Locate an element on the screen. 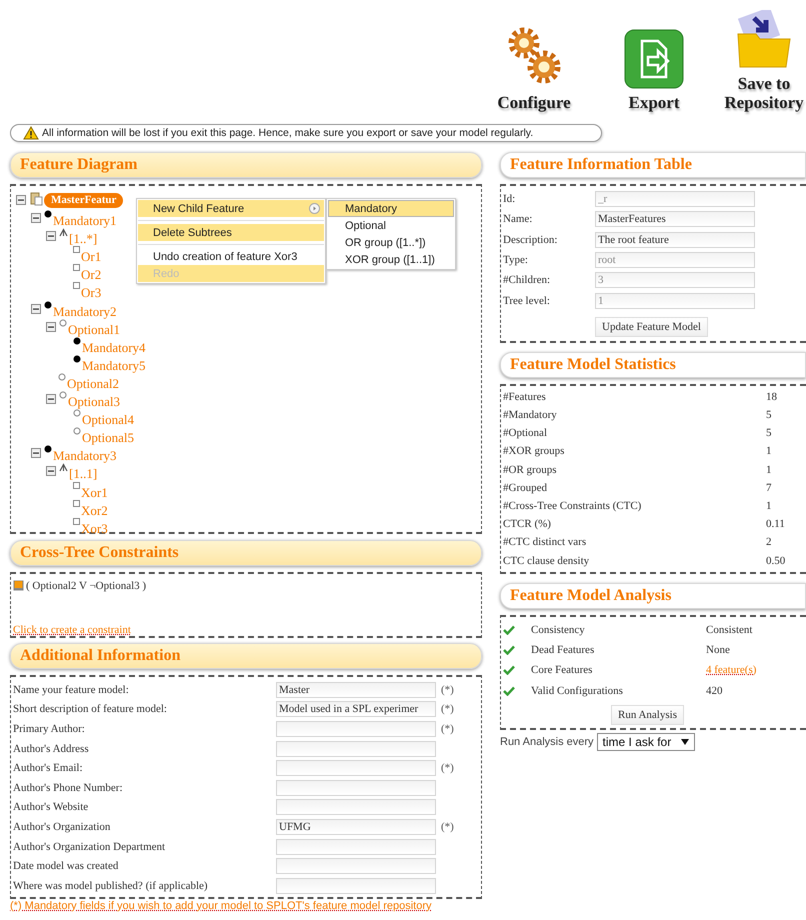 The image size is (806, 920). feature-label: Xor1 is located at coordinates (94, 492).